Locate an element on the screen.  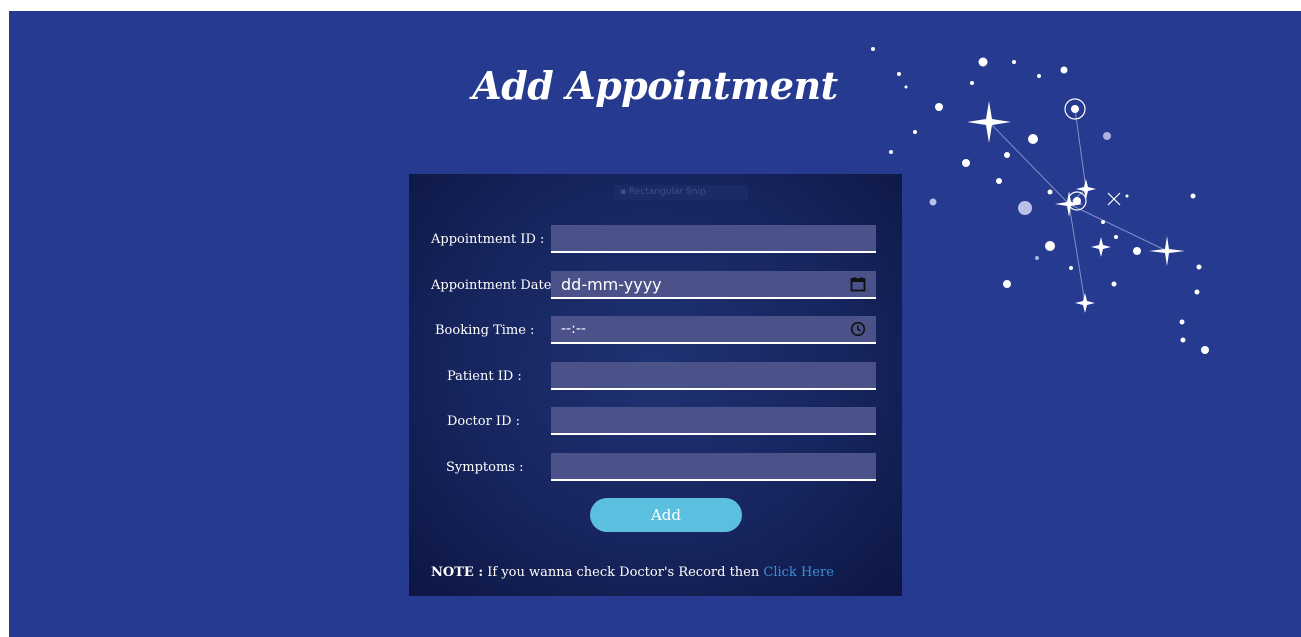
patient-id-row: Patient ID : is located at coordinates (655, 377).